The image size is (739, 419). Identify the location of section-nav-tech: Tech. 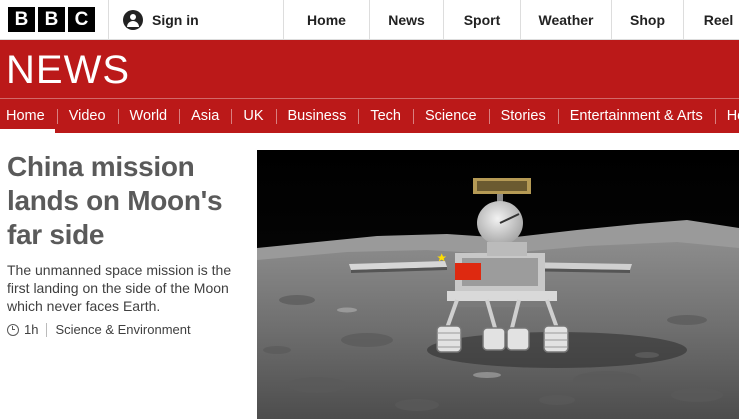
(385, 116).